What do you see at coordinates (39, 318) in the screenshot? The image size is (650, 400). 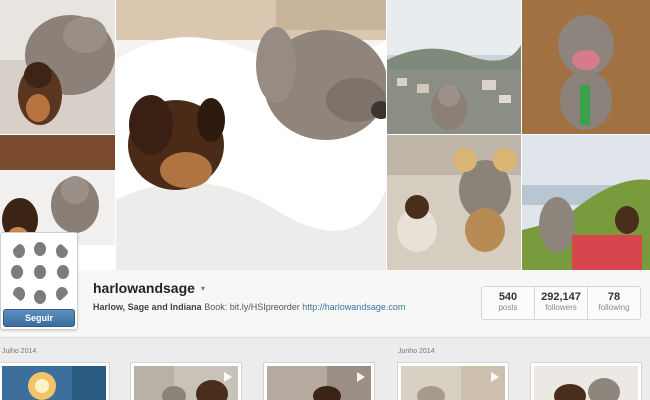 I see `follow-button: Seguir` at bounding box center [39, 318].